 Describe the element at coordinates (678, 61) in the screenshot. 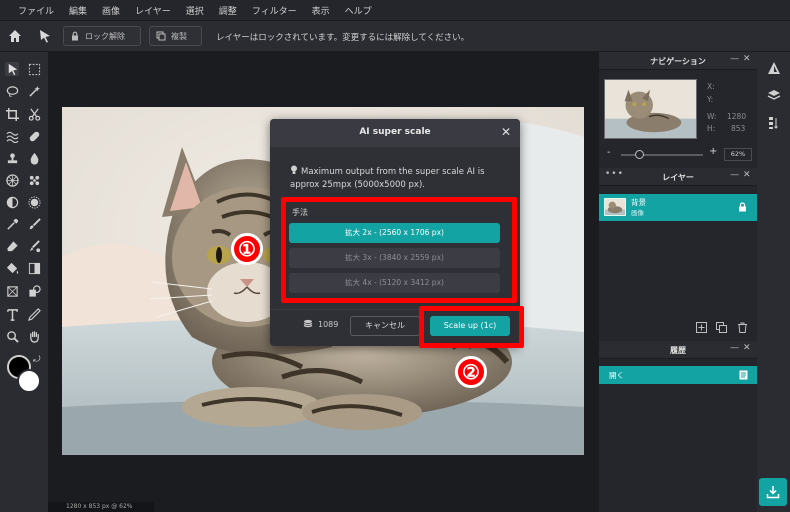

I see `navigation-panel-header: ナビゲーション — ✕` at that location.